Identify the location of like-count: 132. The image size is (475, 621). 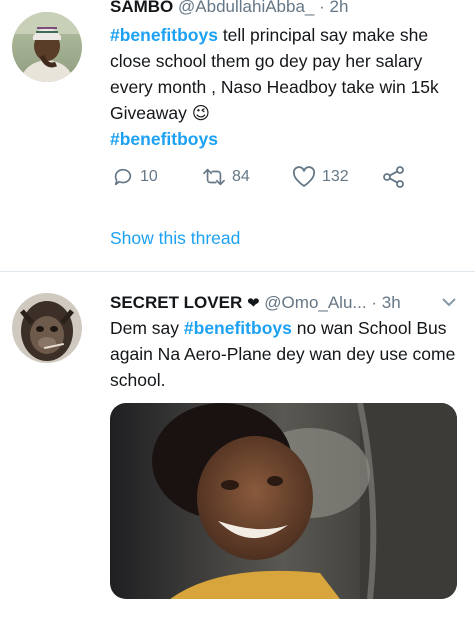
(335, 176).